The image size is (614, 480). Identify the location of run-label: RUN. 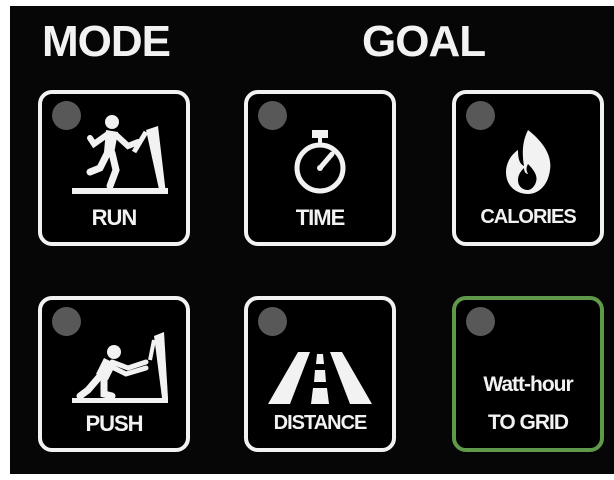
(114, 217).